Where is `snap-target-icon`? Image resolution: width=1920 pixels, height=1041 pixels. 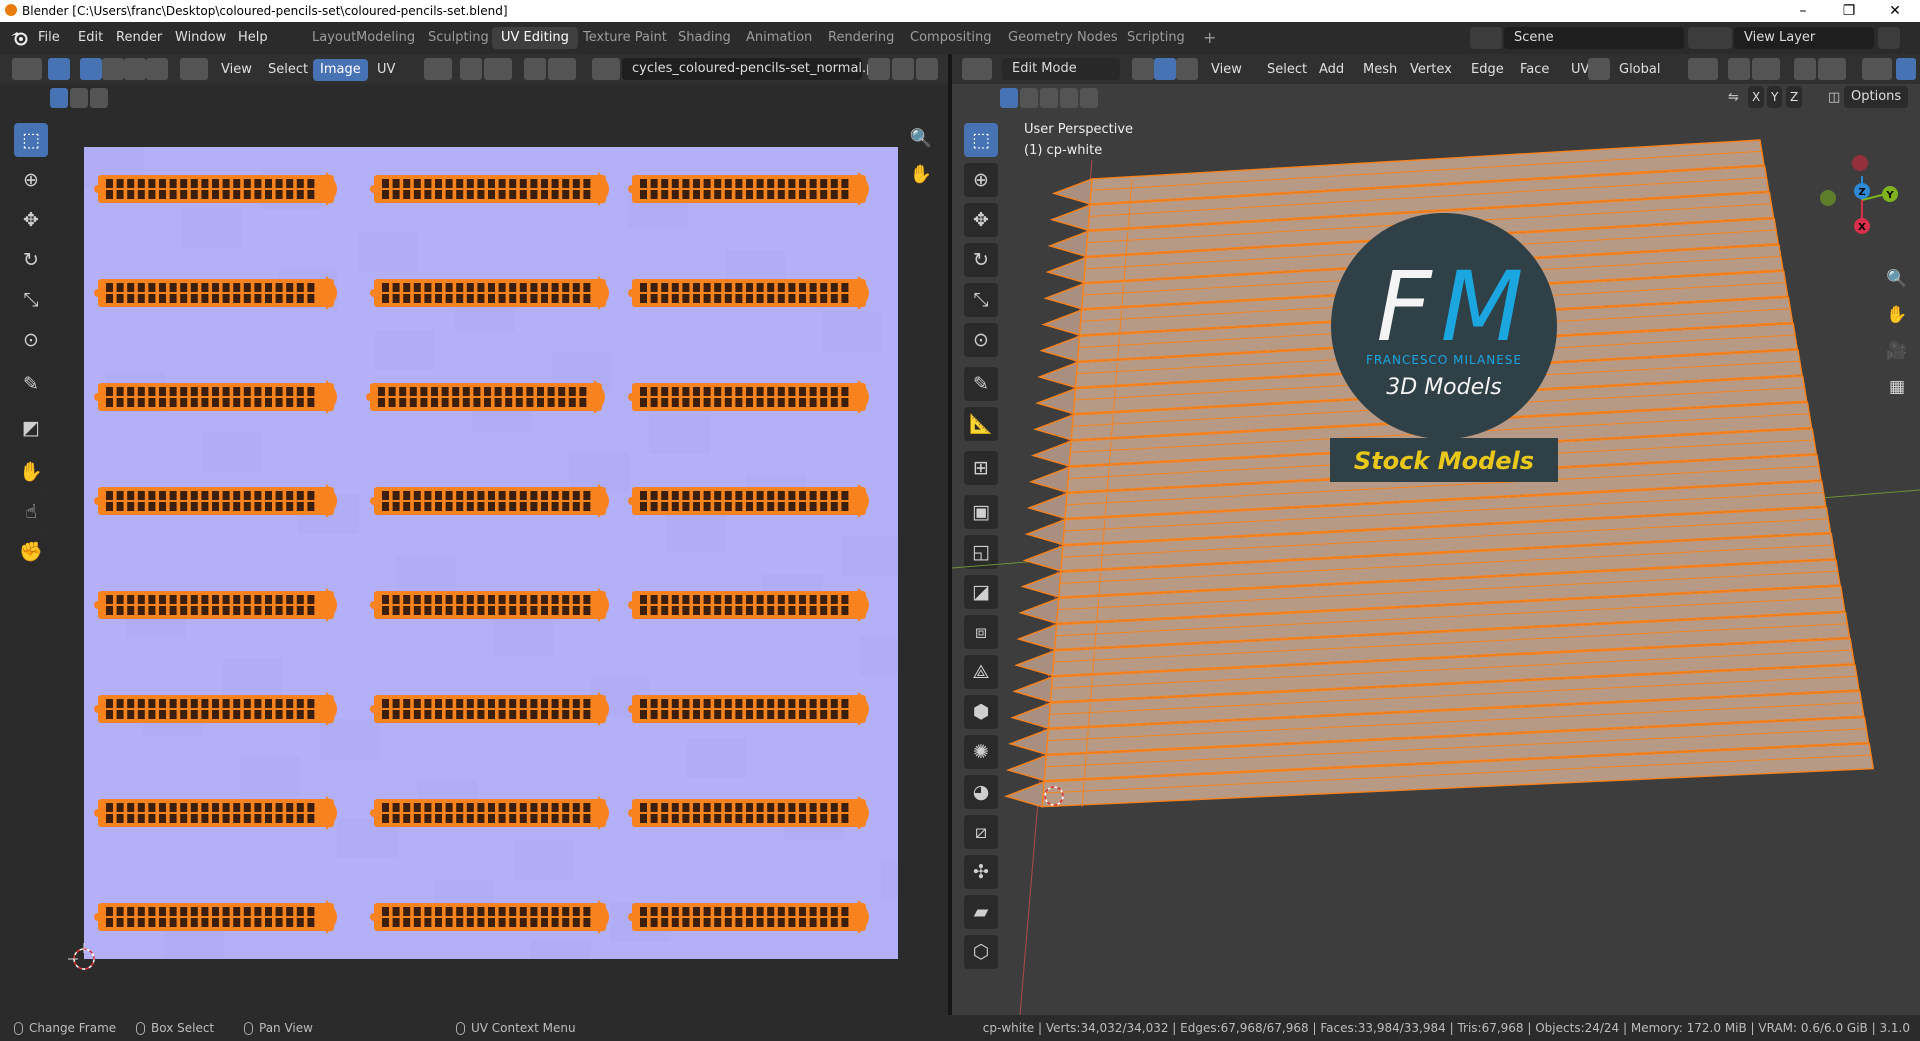
snap-target-icon is located at coordinates (498, 69).